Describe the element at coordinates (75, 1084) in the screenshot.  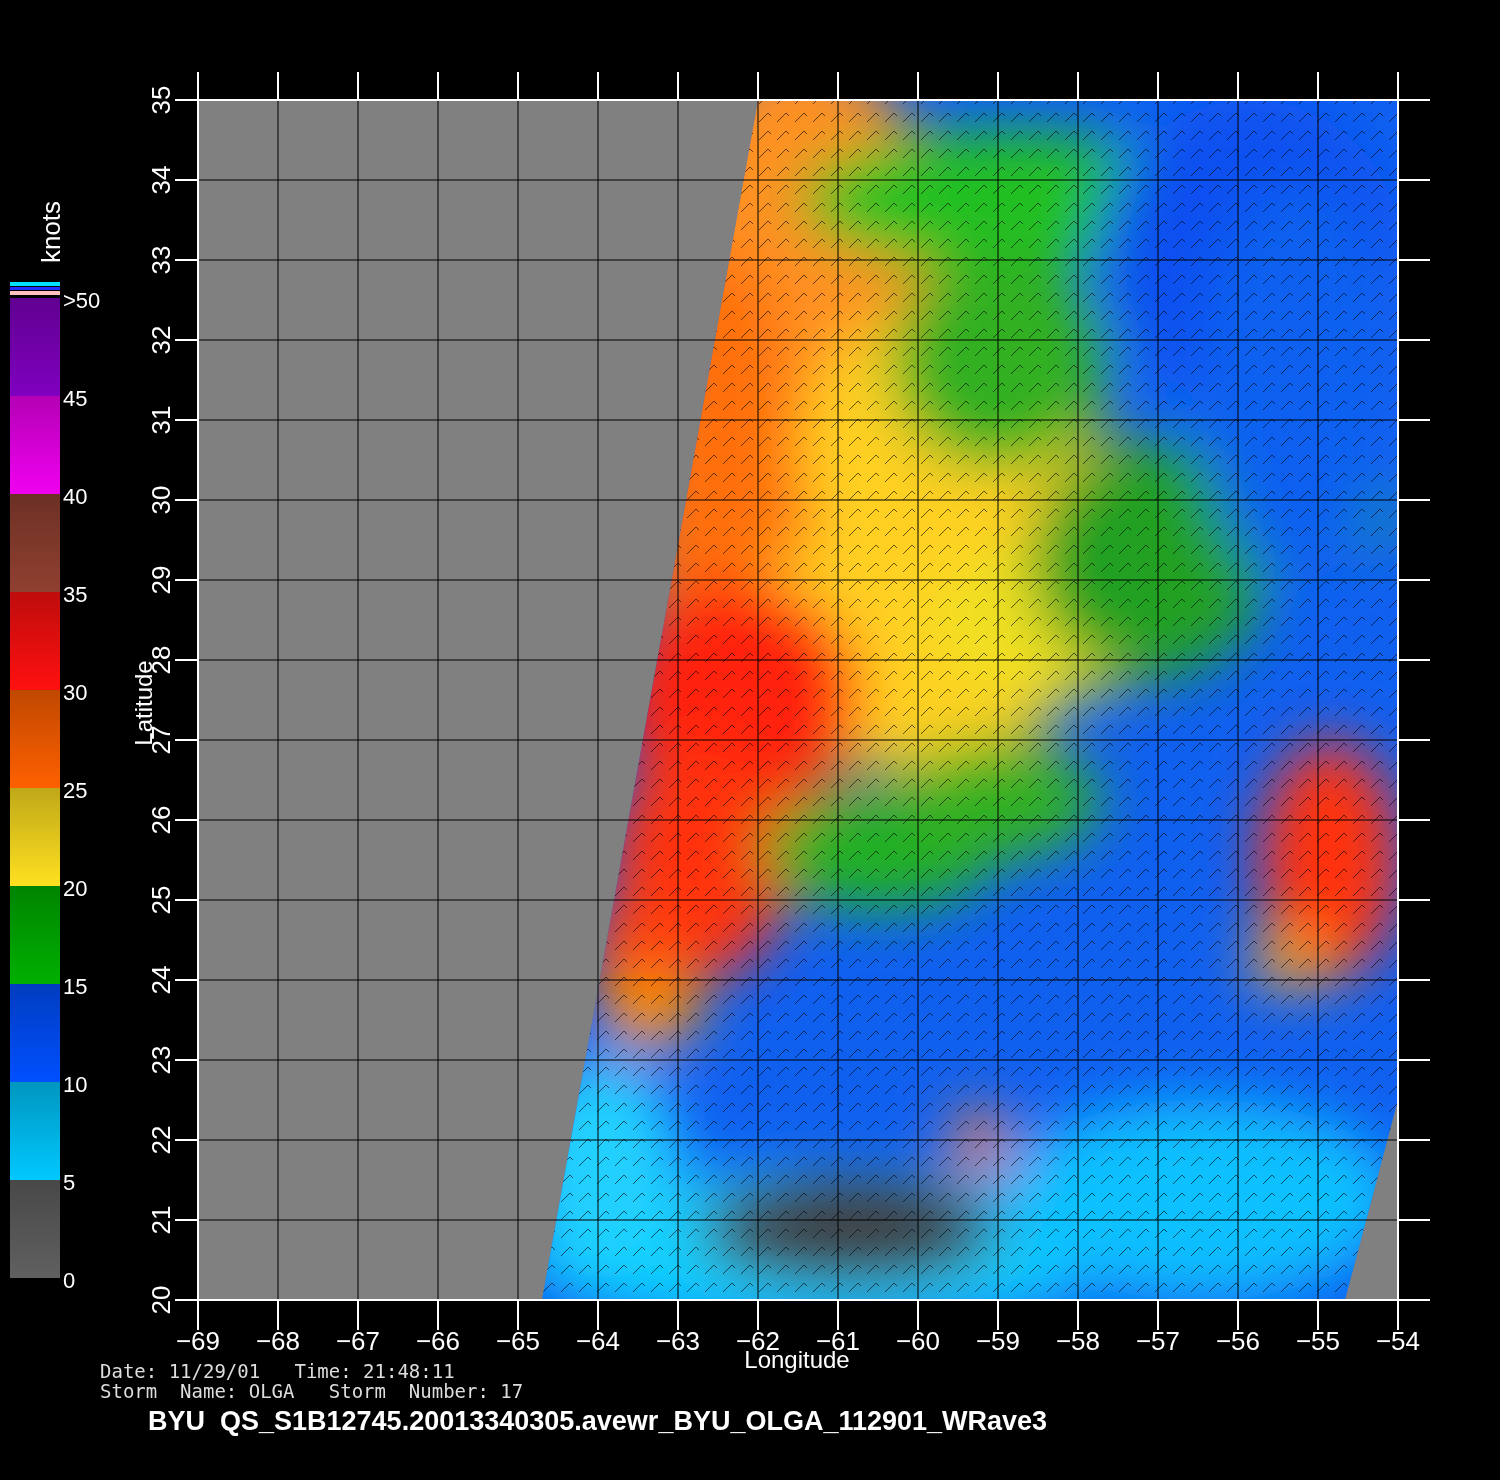
I see `colorbar-label: 10` at that location.